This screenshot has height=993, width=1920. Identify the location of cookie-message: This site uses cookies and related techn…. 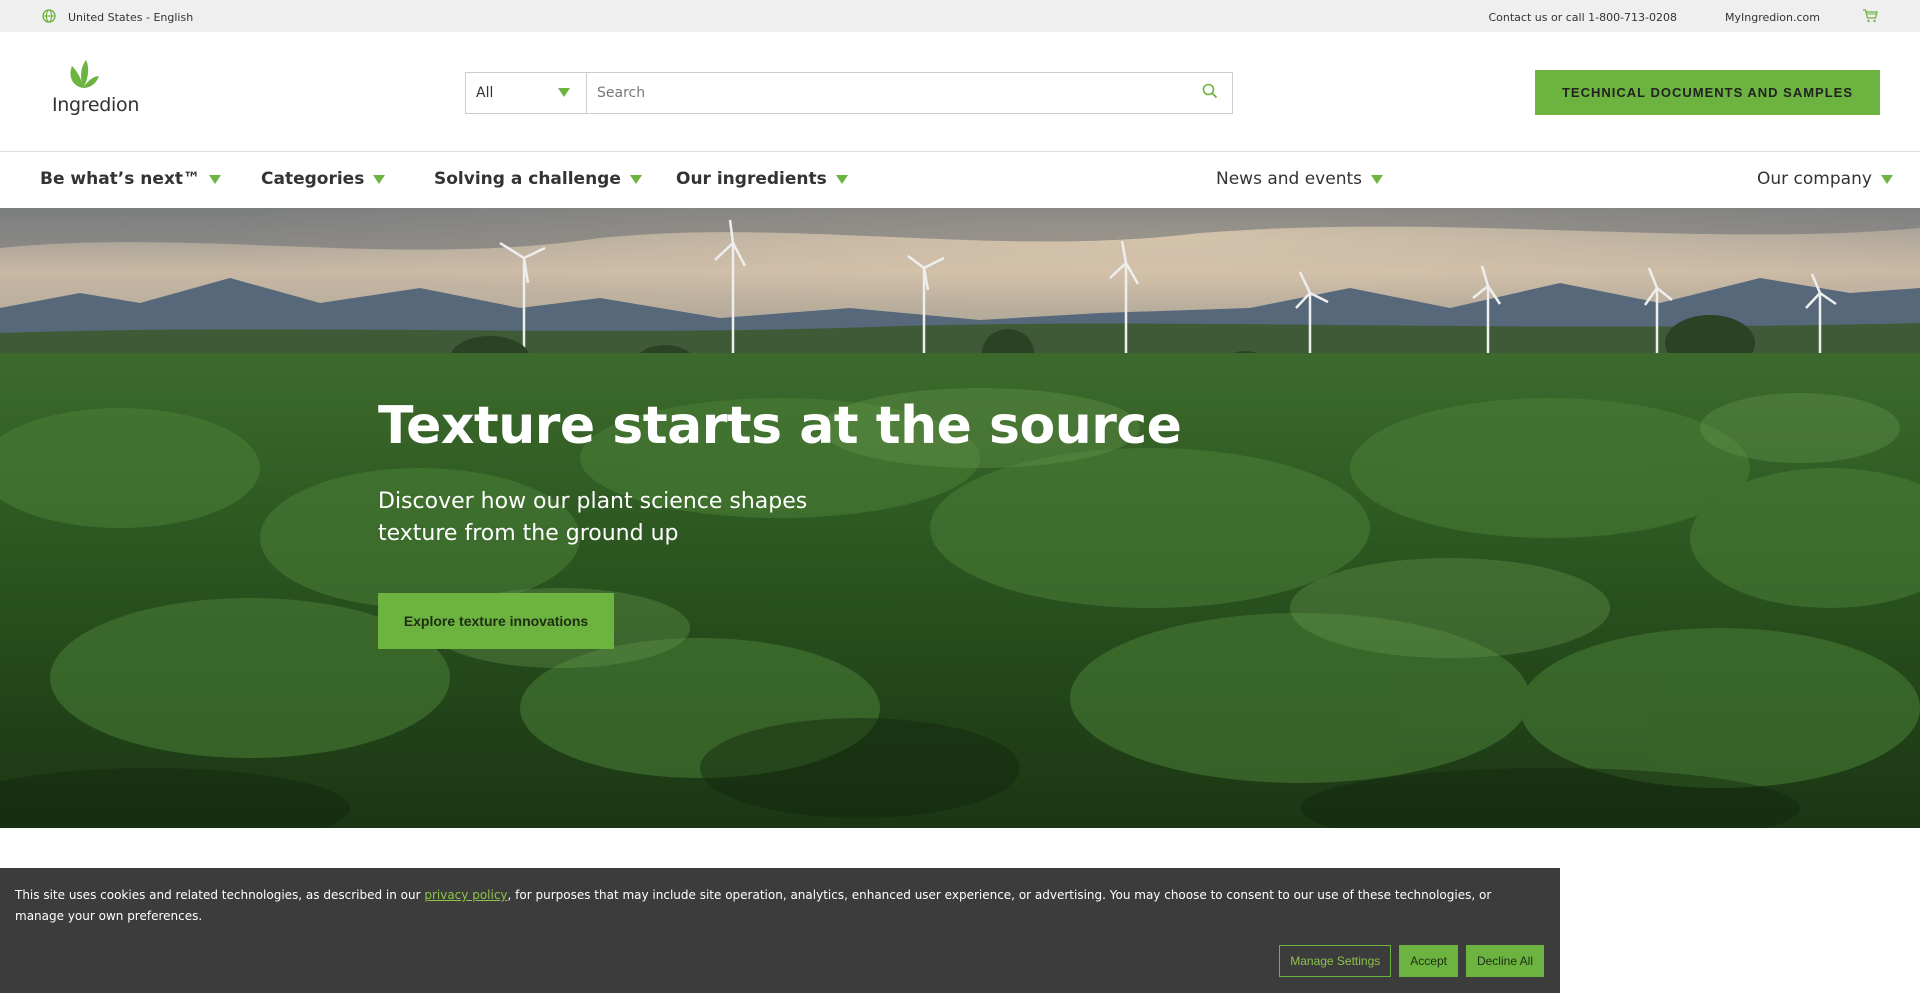
(765, 906).